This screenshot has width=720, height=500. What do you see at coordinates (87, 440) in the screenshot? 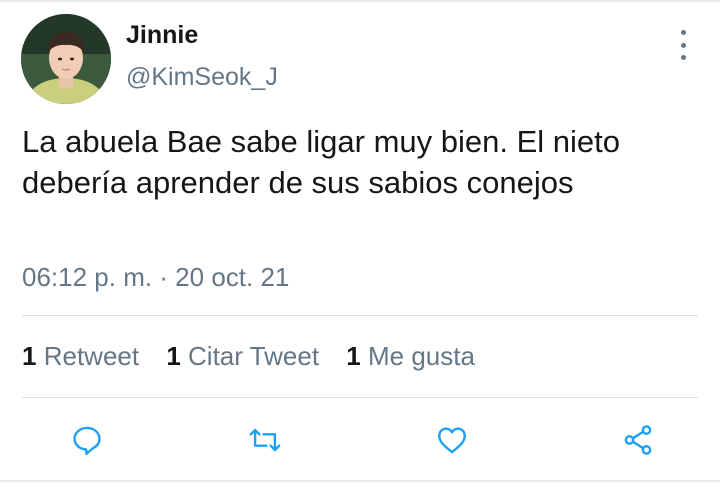
I see `reply-icon` at bounding box center [87, 440].